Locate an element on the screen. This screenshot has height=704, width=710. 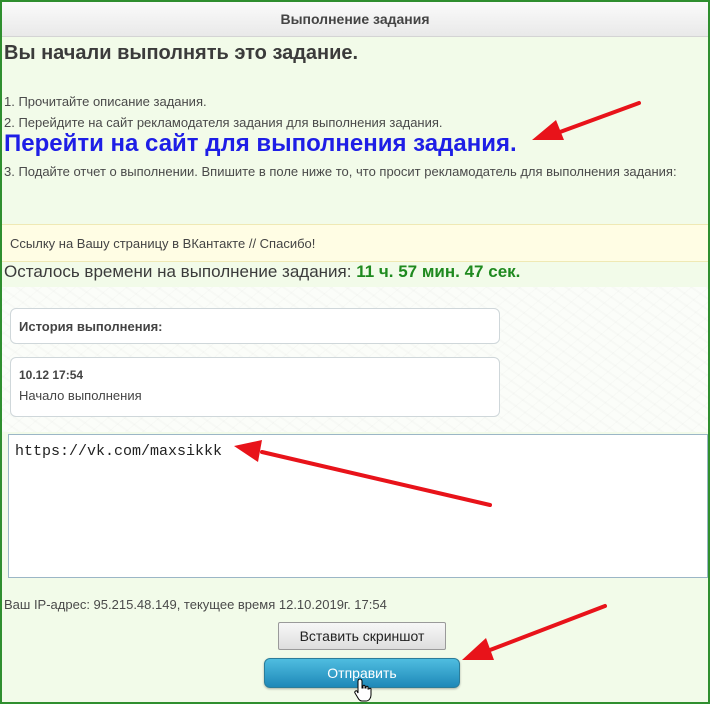
history-entry-text: Начало выполнения is located at coordinates (80, 395).